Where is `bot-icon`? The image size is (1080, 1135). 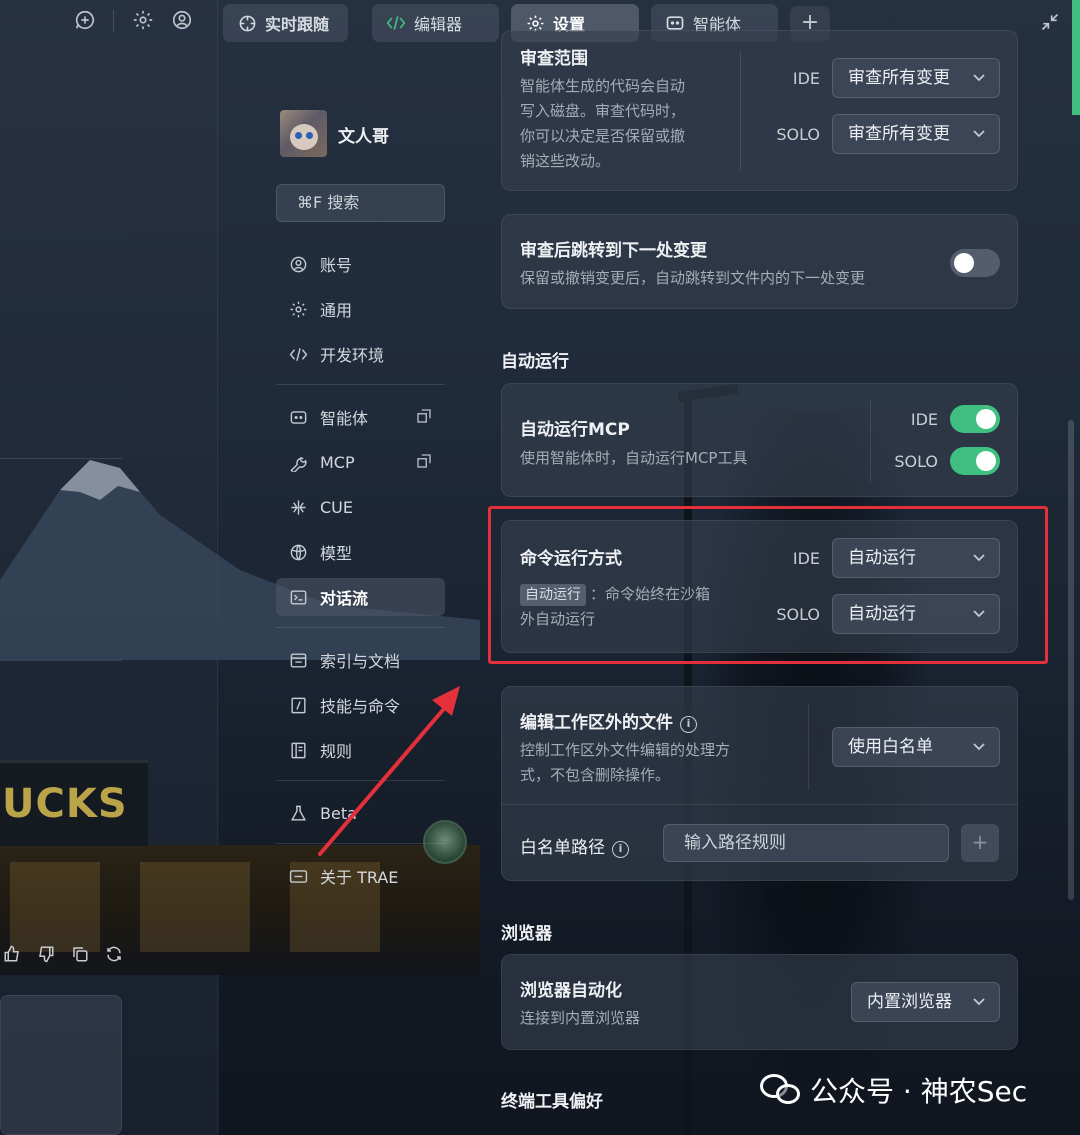 bot-icon is located at coordinates (298, 417).